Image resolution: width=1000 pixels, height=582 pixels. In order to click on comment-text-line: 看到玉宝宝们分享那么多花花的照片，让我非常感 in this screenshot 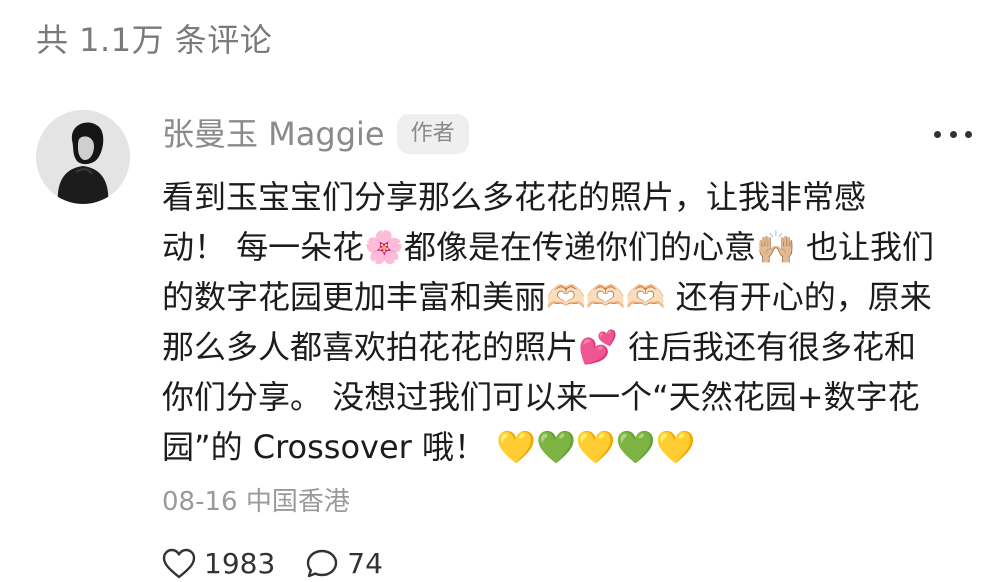, I will do `click(514, 197)`.